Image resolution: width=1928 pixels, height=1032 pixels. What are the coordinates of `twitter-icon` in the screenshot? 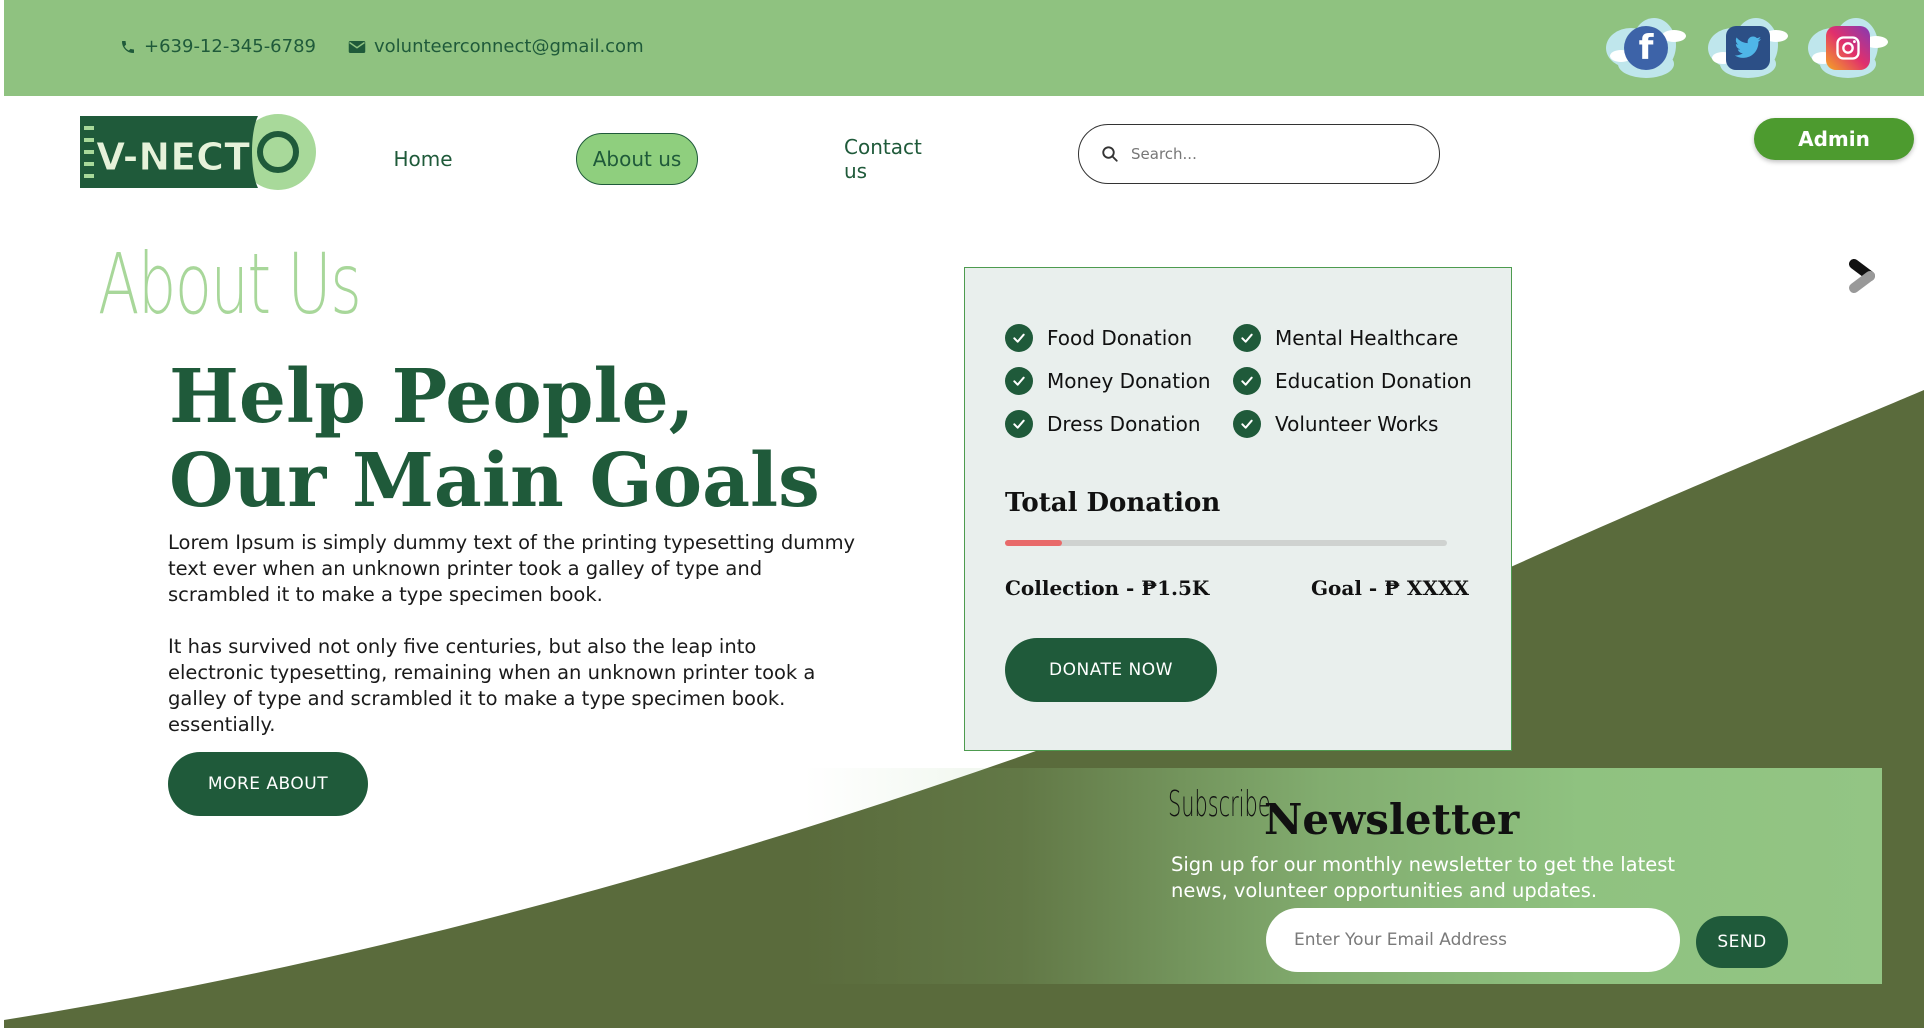 It's located at (1748, 48).